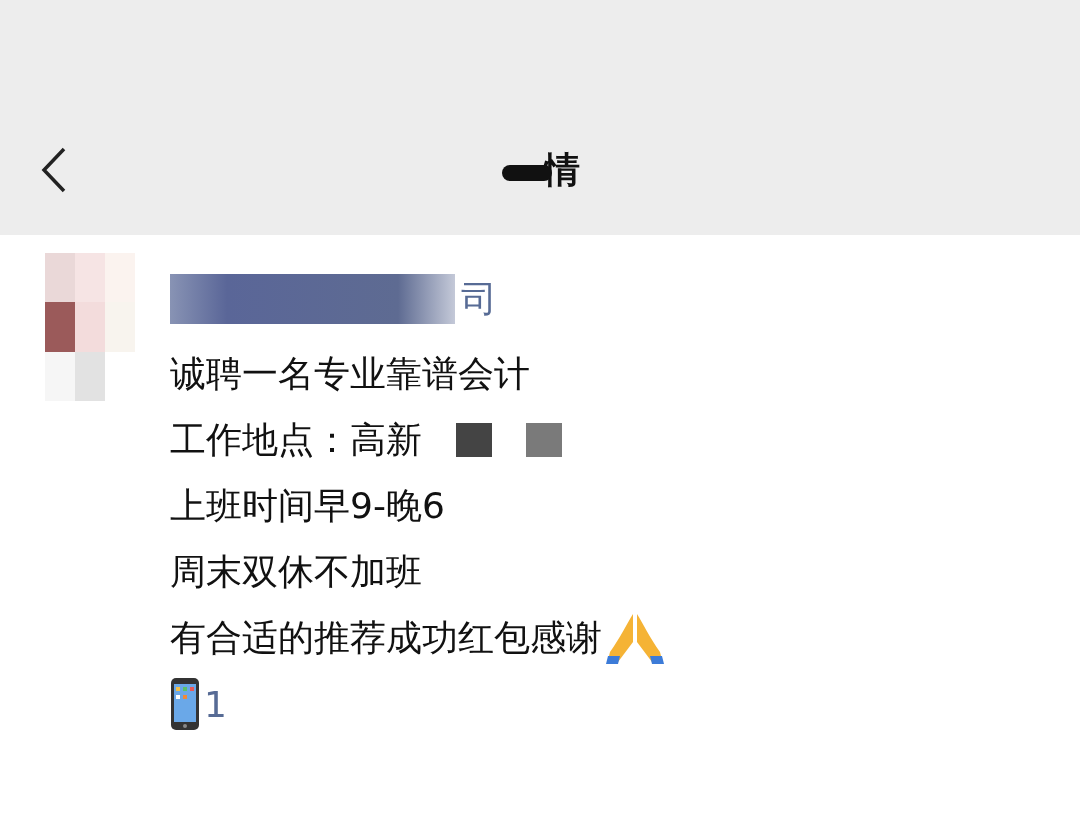  Describe the element at coordinates (185, 704) in the screenshot. I see `phone-icon` at that location.